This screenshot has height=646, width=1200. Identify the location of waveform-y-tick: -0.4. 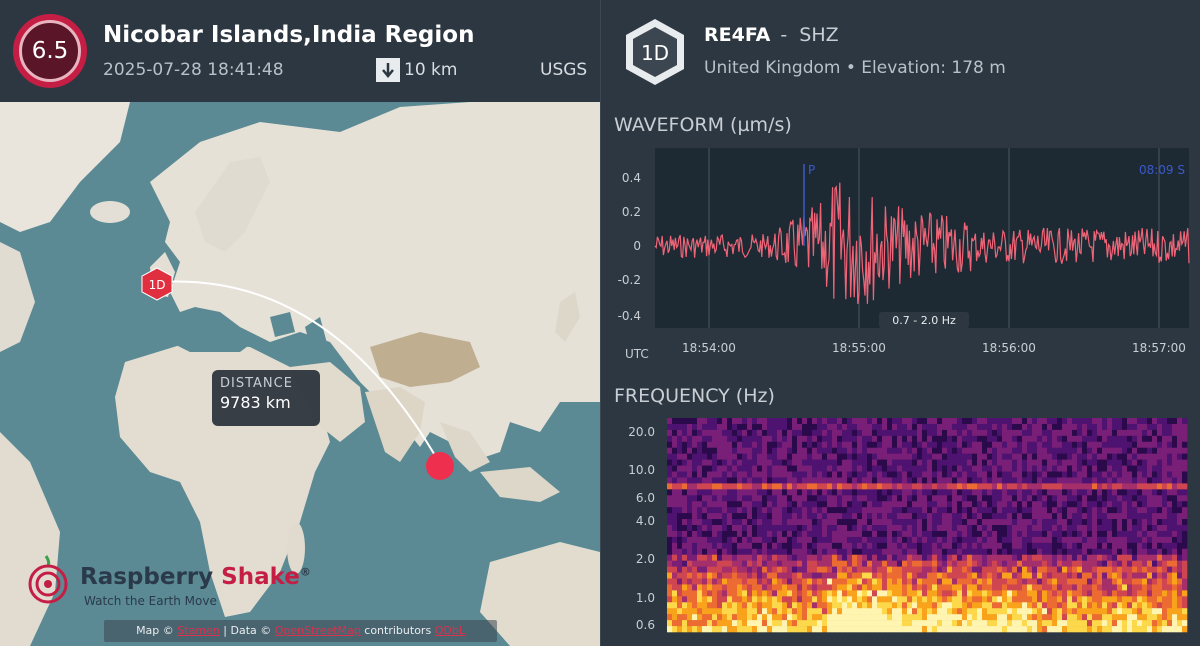
(629, 316).